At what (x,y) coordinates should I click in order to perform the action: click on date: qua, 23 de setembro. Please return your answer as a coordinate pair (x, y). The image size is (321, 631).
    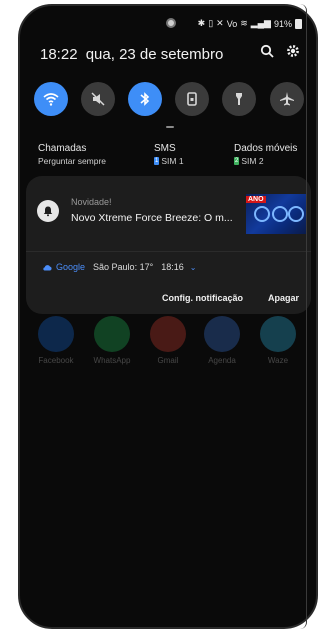
    Looking at the image, I should click on (154, 54).